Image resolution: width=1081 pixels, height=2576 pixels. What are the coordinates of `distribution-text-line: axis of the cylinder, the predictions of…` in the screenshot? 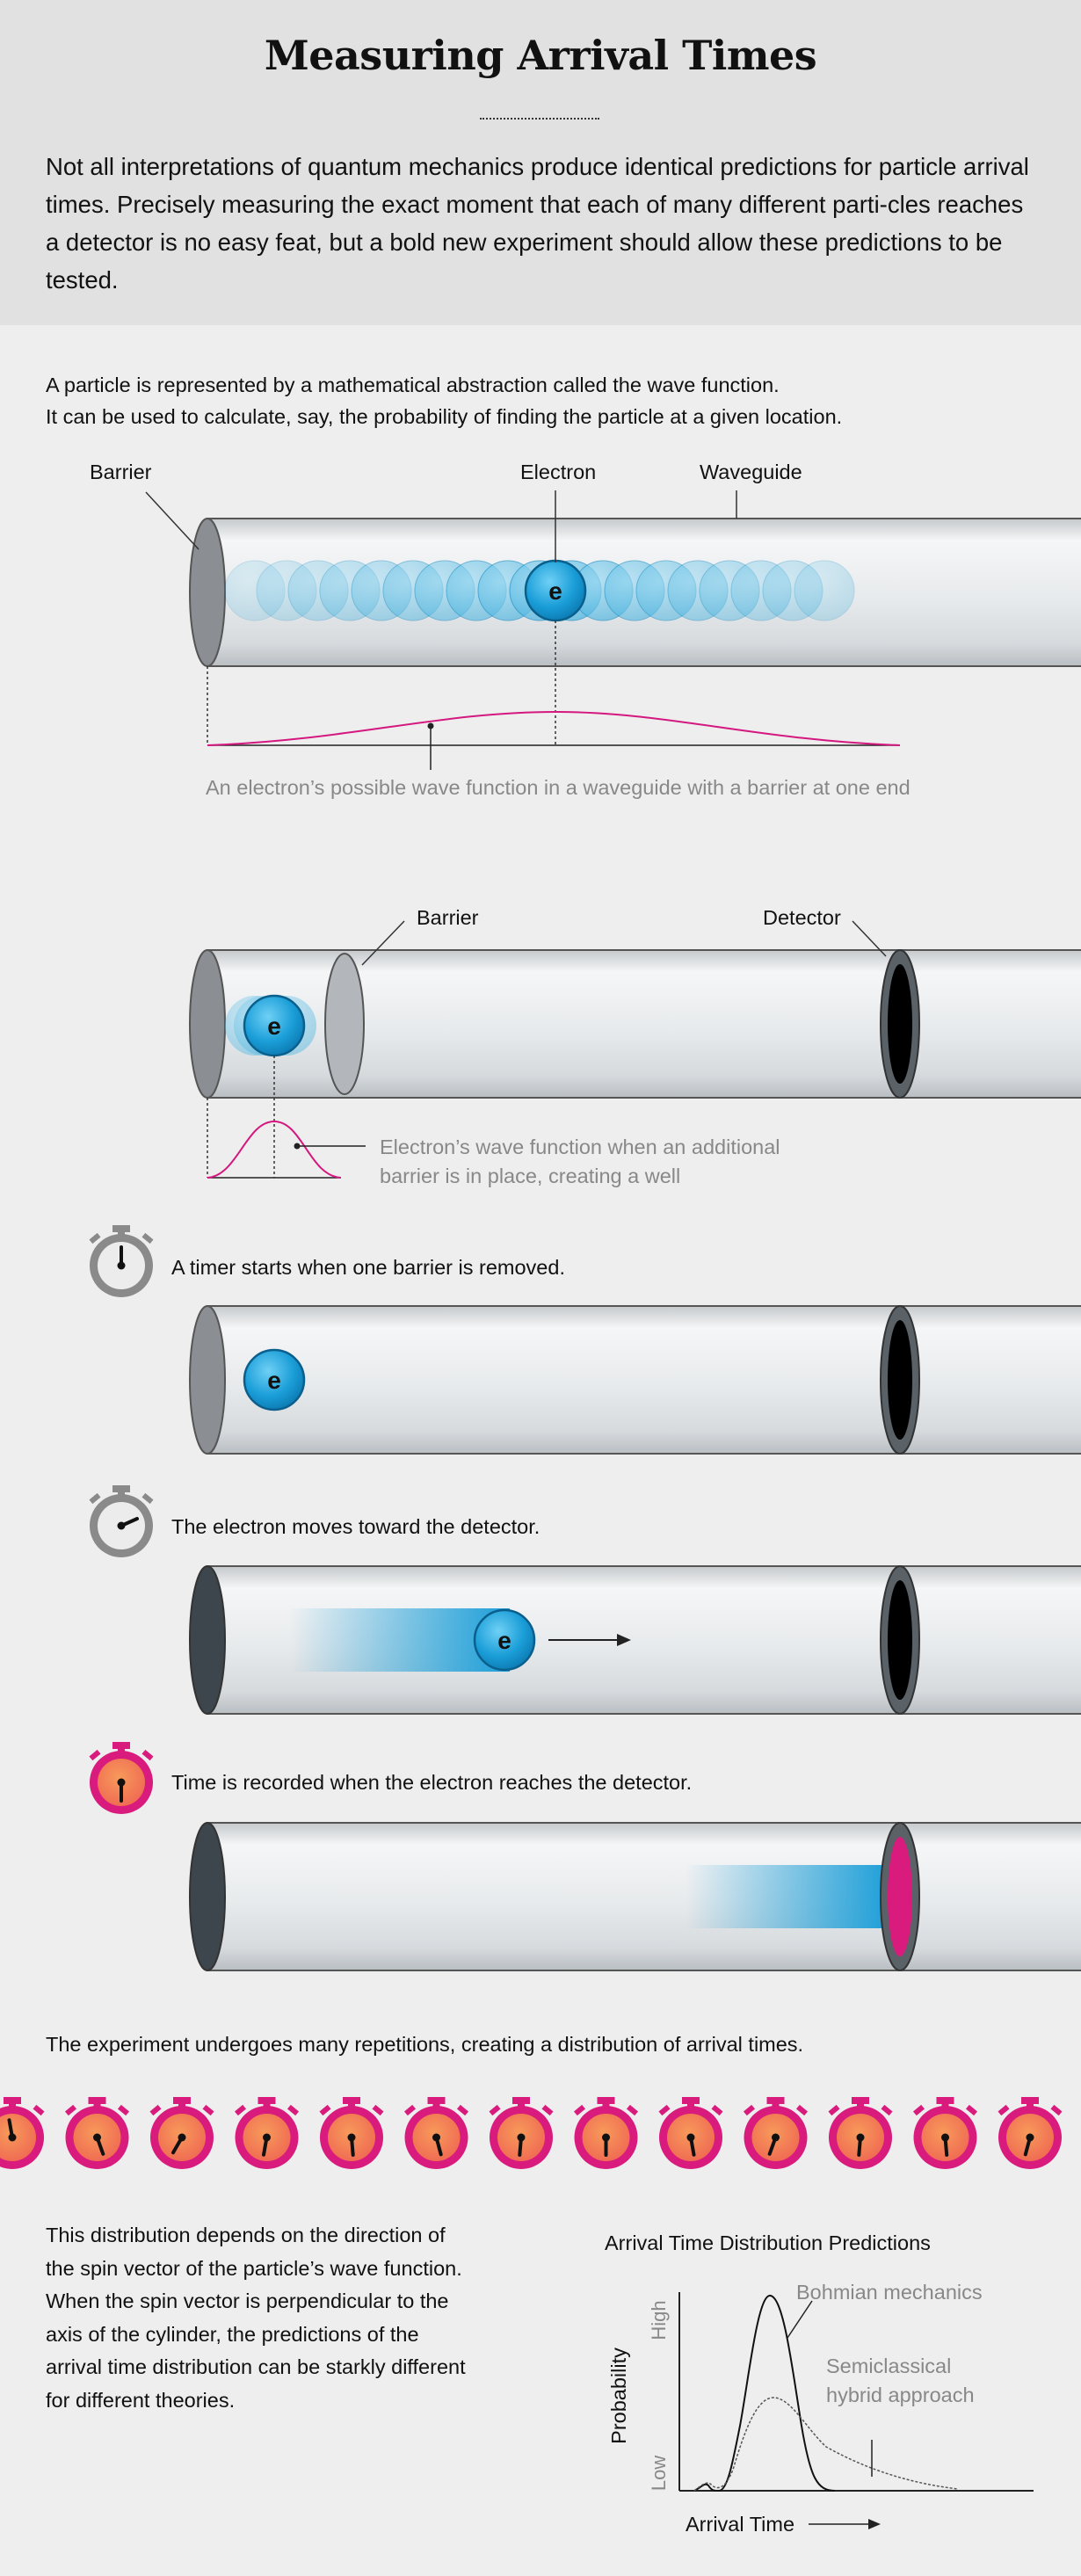 It's located at (233, 2334).